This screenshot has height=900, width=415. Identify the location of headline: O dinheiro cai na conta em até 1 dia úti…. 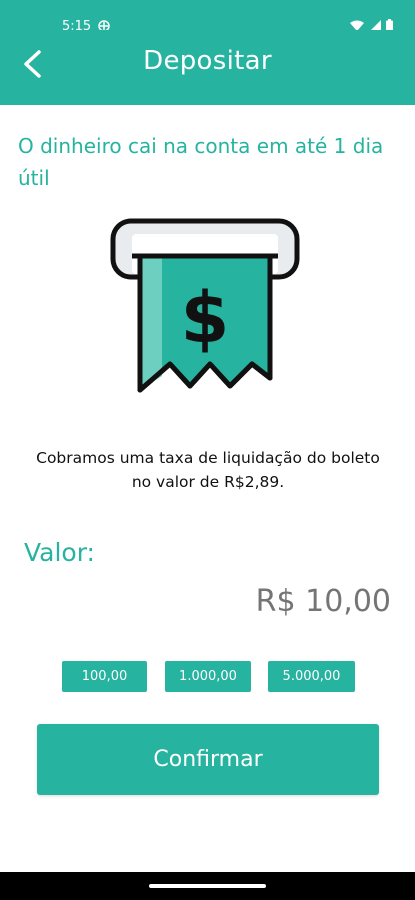
(201, 162).